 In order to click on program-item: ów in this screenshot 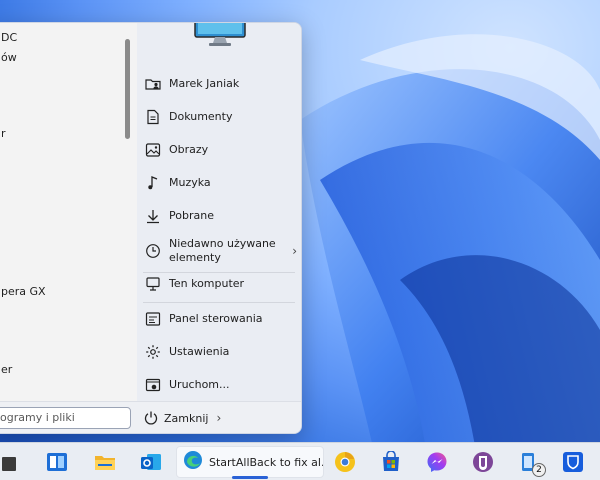, I will do `click(9, 57)`.